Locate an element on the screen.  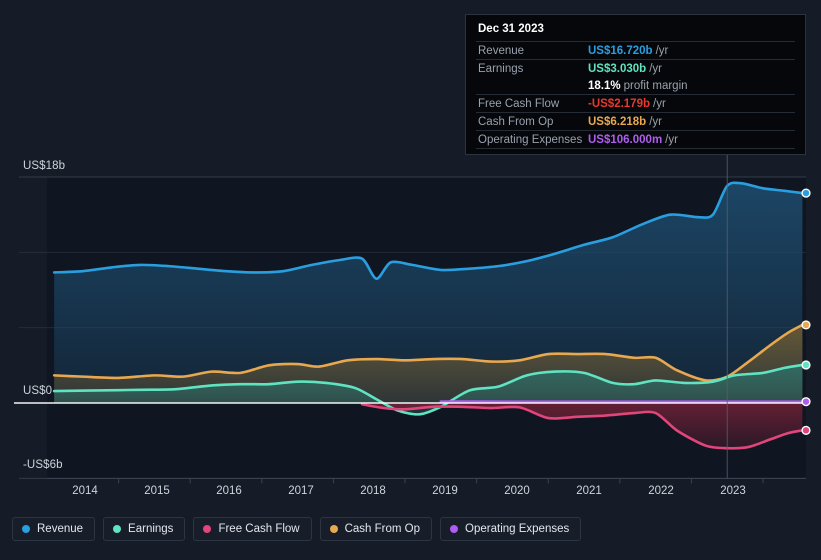
tooltip-unit-revenue: /yr is located at coordinates (662, 50).